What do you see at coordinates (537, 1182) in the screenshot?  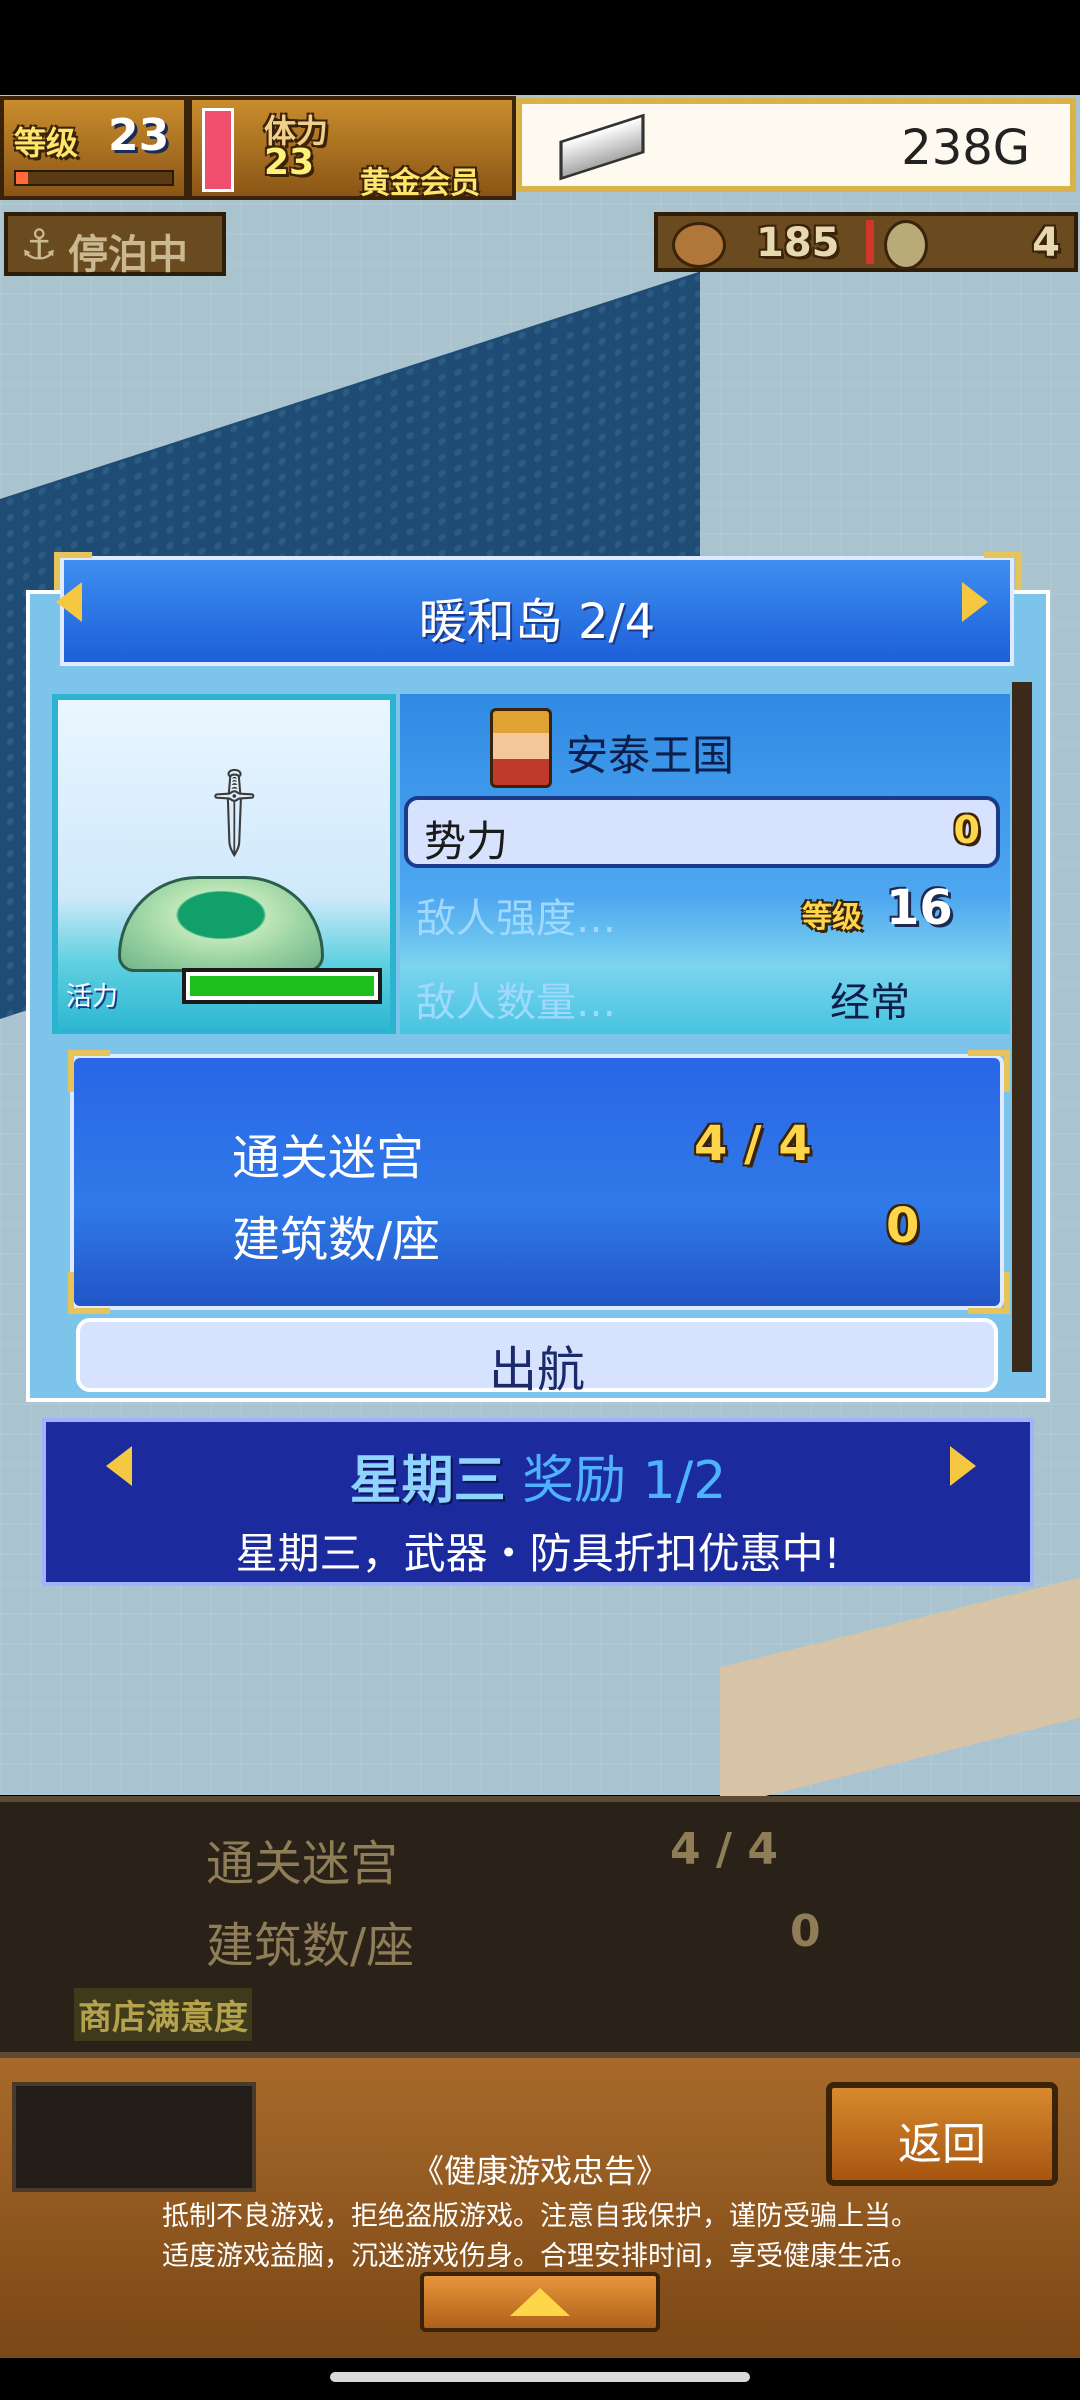 I see `dungeon-stats-box: 通关迷宫 4 / 4 建筑数/座 0` at bounding box center [537, 1182].